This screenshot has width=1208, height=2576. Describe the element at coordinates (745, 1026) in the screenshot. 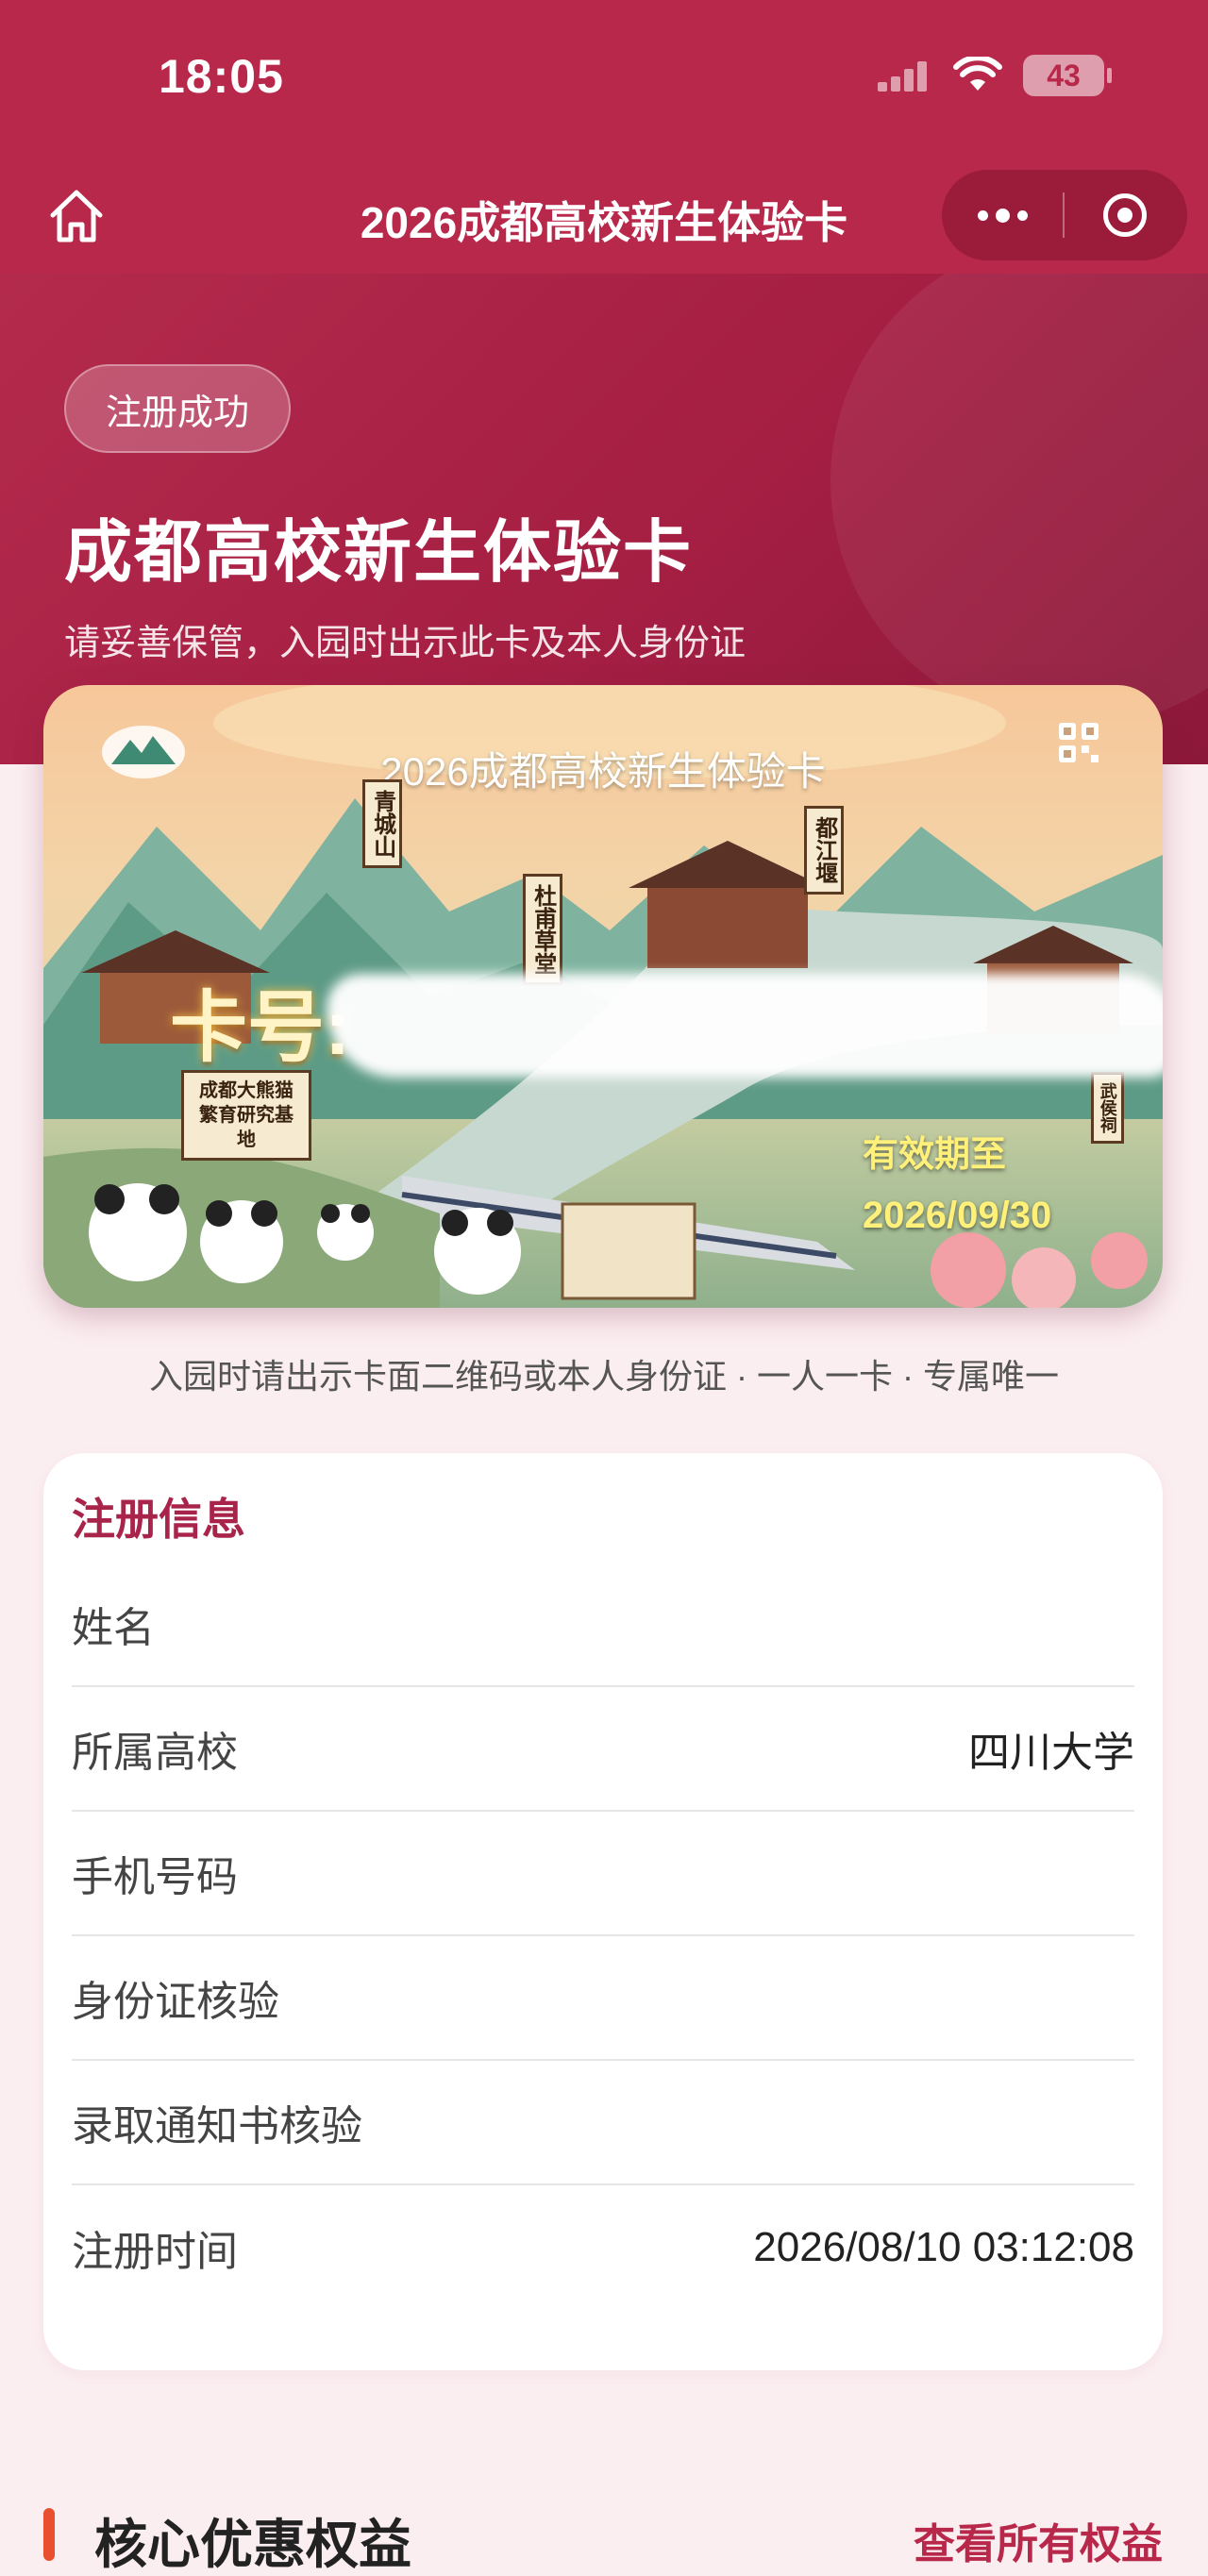

I see `card-number-redaction` at that location.